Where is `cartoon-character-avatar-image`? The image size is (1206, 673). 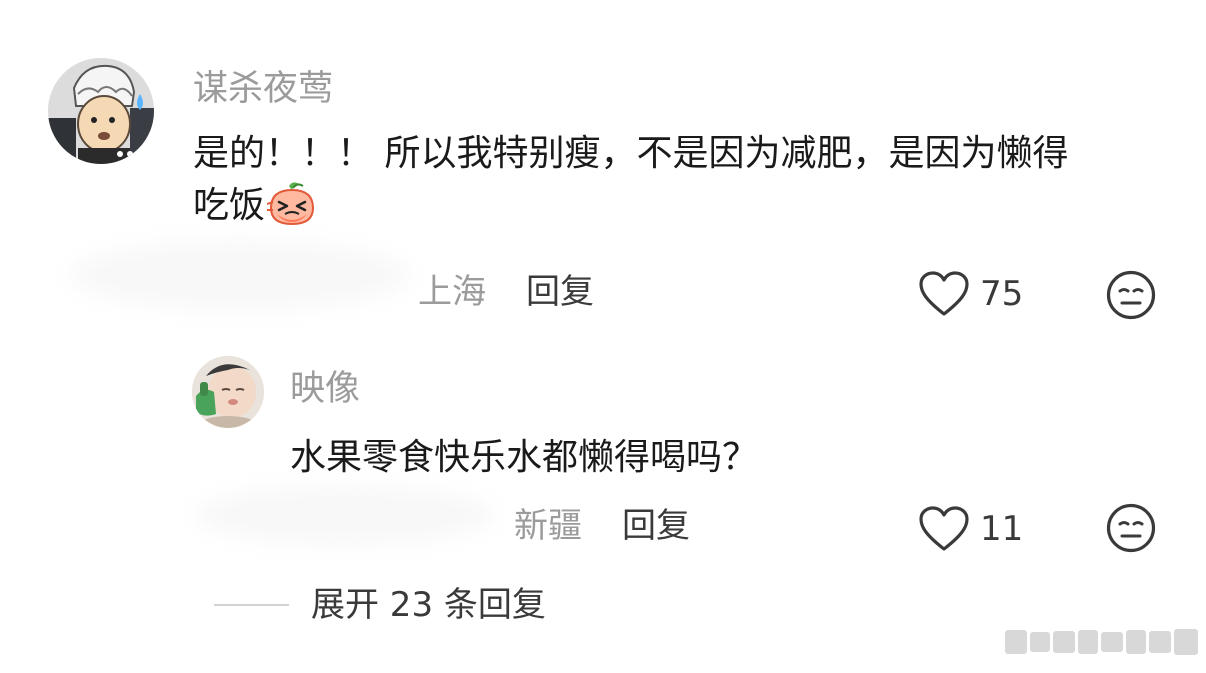 cartoon-character-avatar-image is located at coordinates (101, 111).